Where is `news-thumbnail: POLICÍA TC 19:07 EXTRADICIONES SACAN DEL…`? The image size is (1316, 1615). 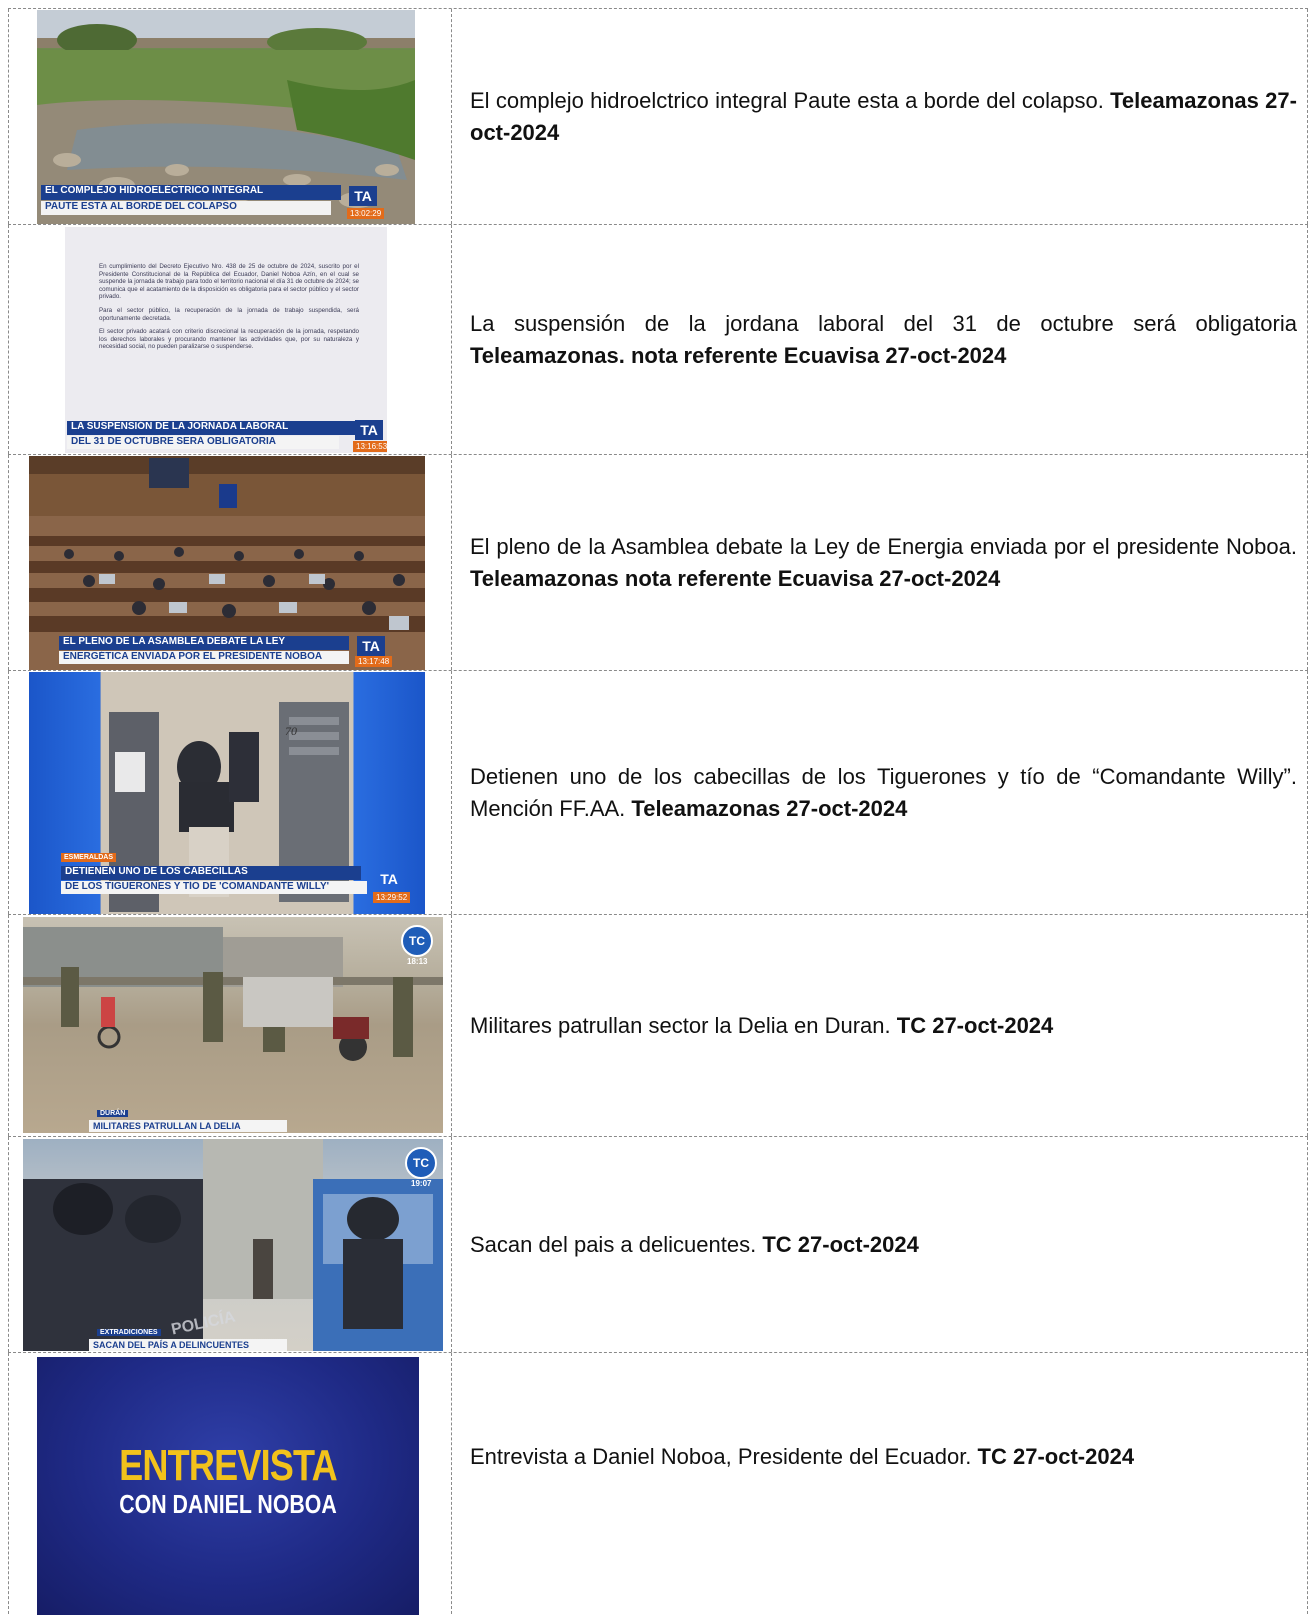 news-thumbnail: POLICÍA TC 19:07 EXTRADICIONES SACAN DEL… is located at coordinates (233, 1245).